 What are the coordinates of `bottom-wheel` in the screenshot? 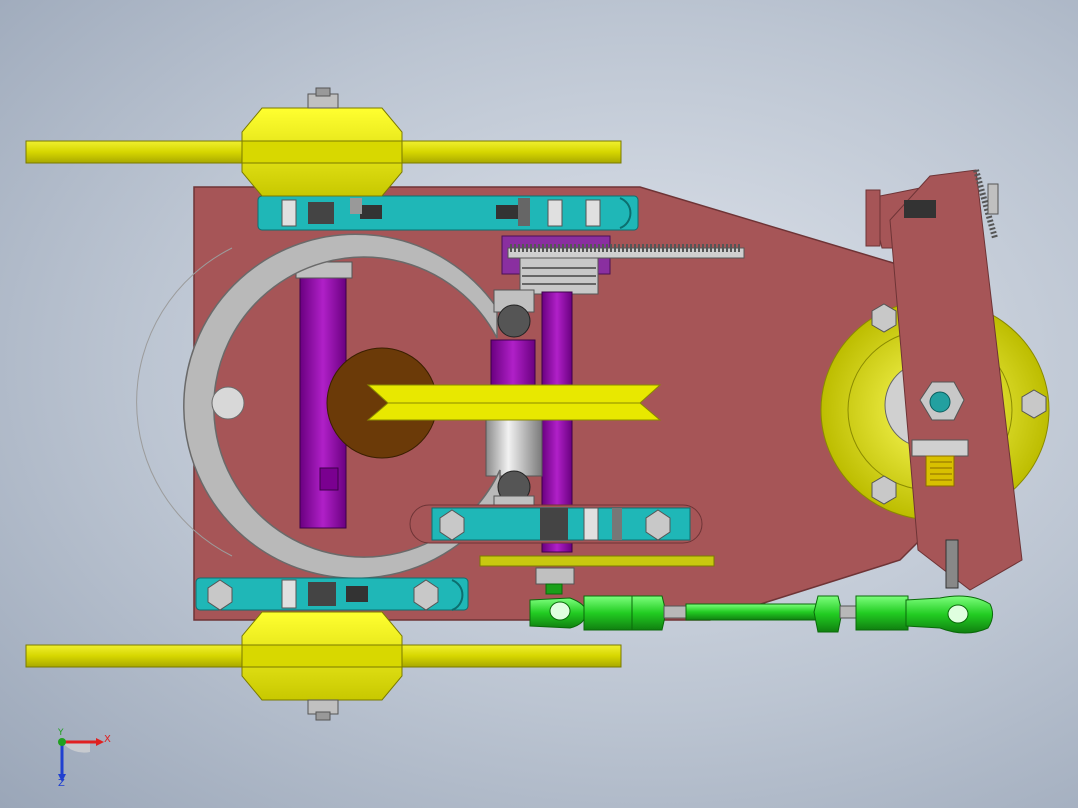 It's located at (322, 666).